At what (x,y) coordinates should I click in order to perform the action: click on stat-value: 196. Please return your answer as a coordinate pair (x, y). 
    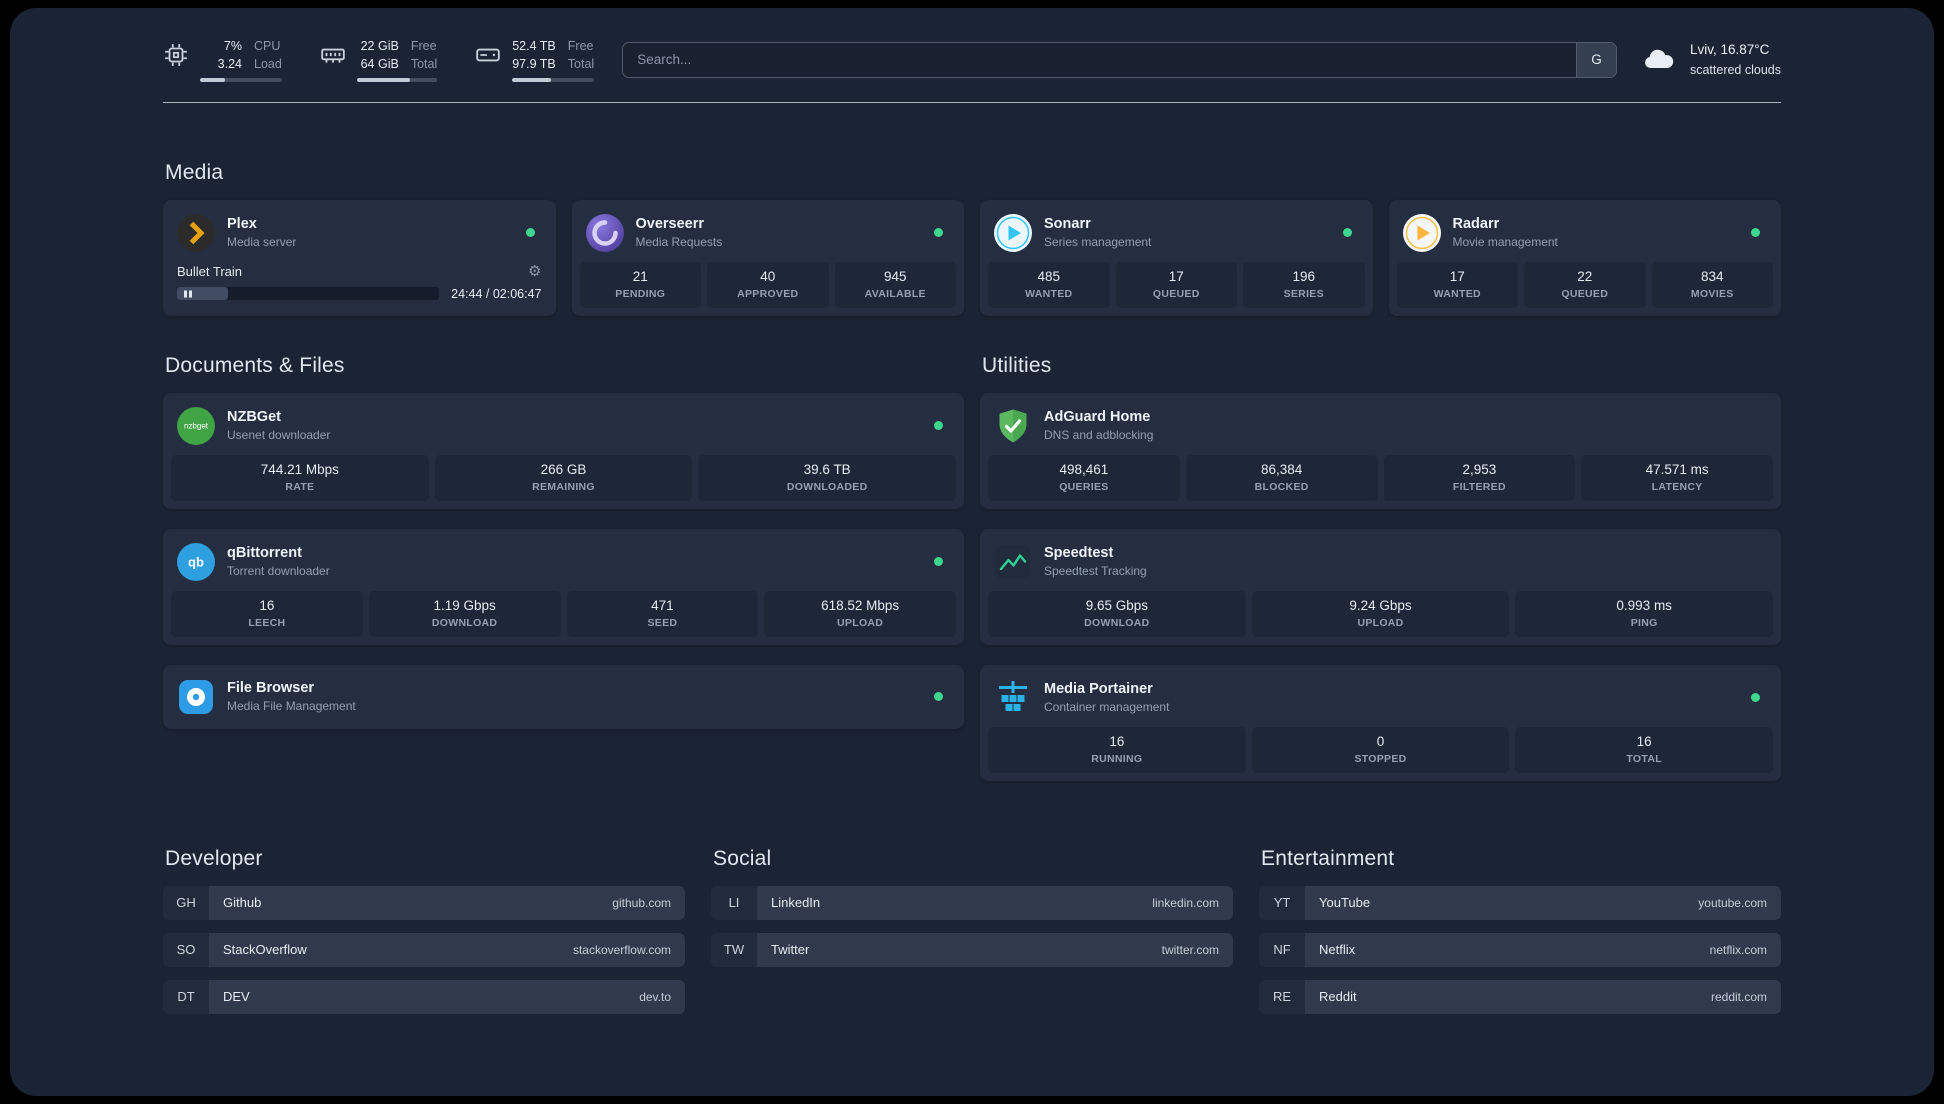
    Looking at the image, I should click on (1304, 276).